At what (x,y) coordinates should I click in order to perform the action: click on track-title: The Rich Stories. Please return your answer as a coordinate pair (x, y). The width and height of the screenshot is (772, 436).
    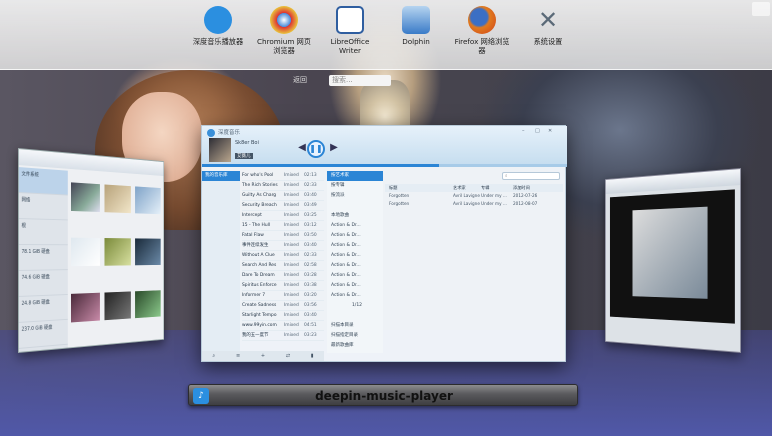
    Looking at the image, I should click on (260, 185).